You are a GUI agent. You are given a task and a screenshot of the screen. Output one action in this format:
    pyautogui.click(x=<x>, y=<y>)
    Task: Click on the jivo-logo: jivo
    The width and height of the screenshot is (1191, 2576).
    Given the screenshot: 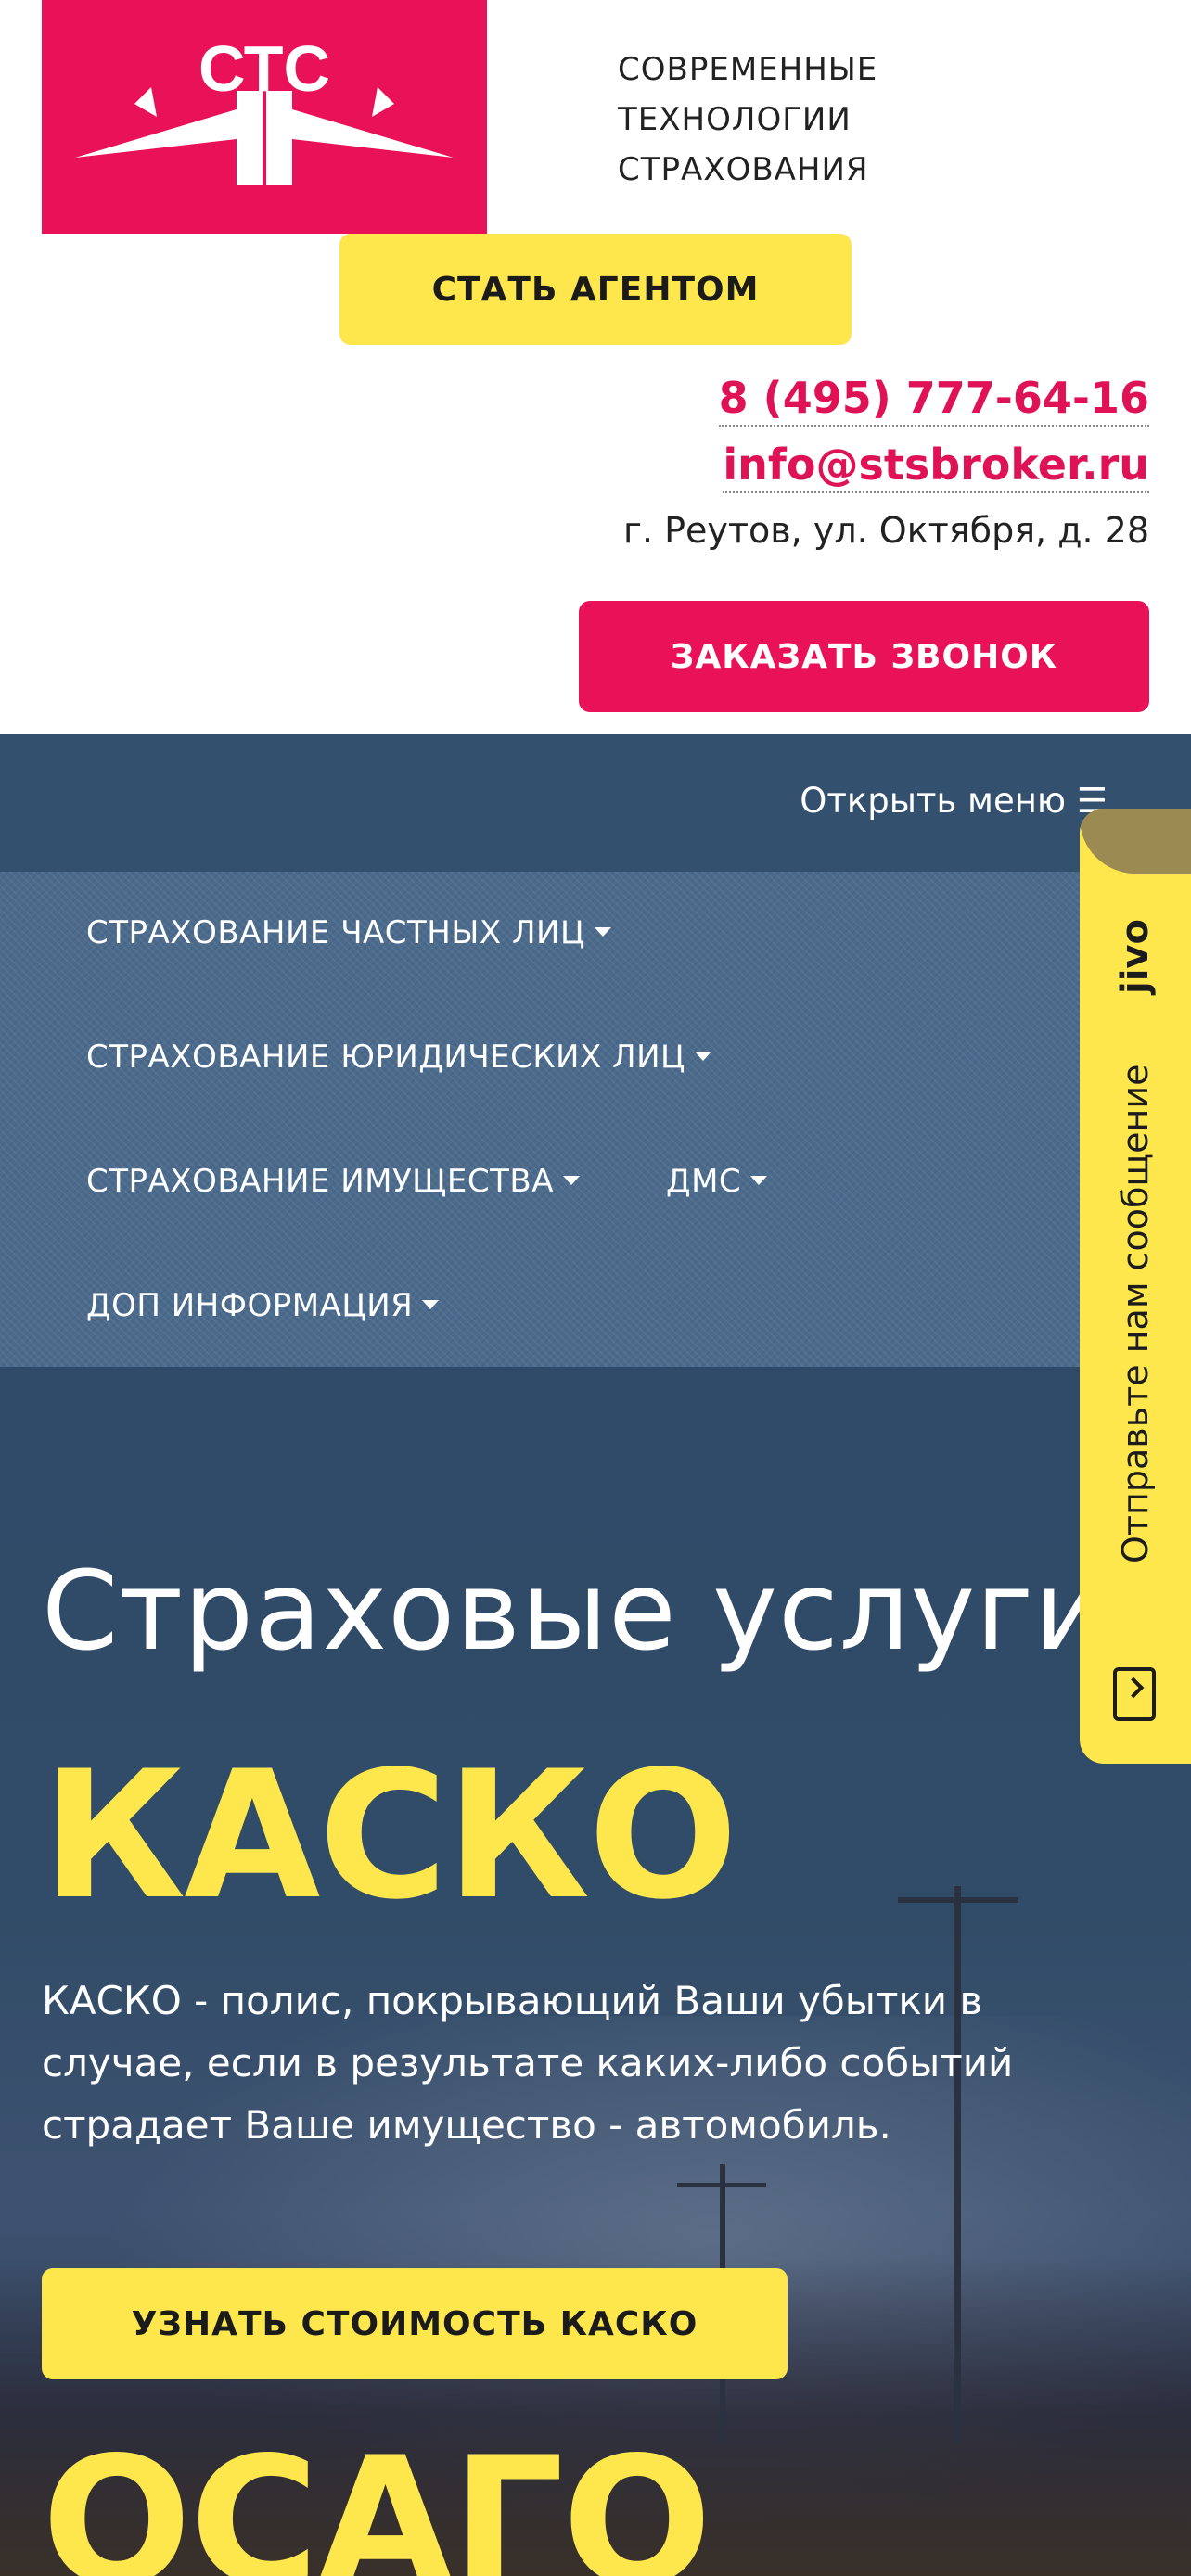 What is the action you would take?
    pyautogui.click(x=1136, y=957)
    